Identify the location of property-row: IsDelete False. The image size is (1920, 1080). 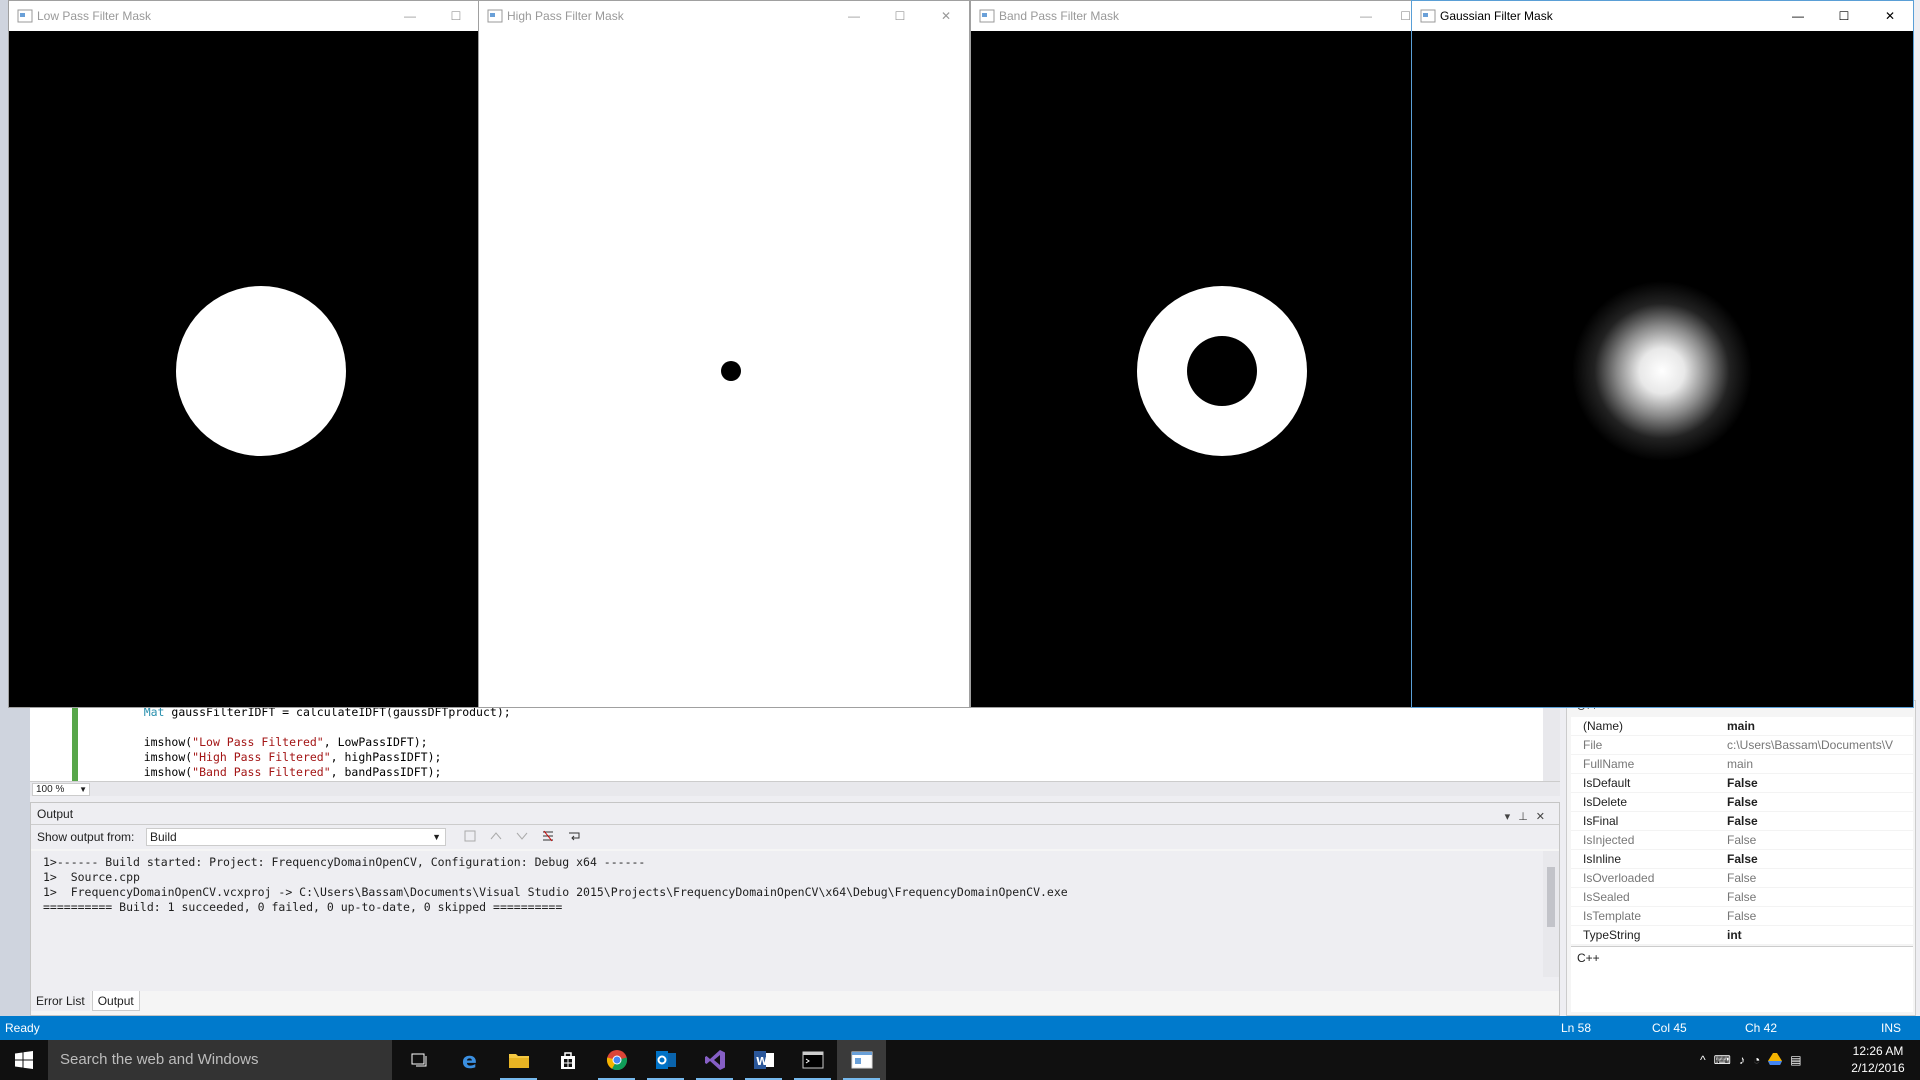
(1742, 802).